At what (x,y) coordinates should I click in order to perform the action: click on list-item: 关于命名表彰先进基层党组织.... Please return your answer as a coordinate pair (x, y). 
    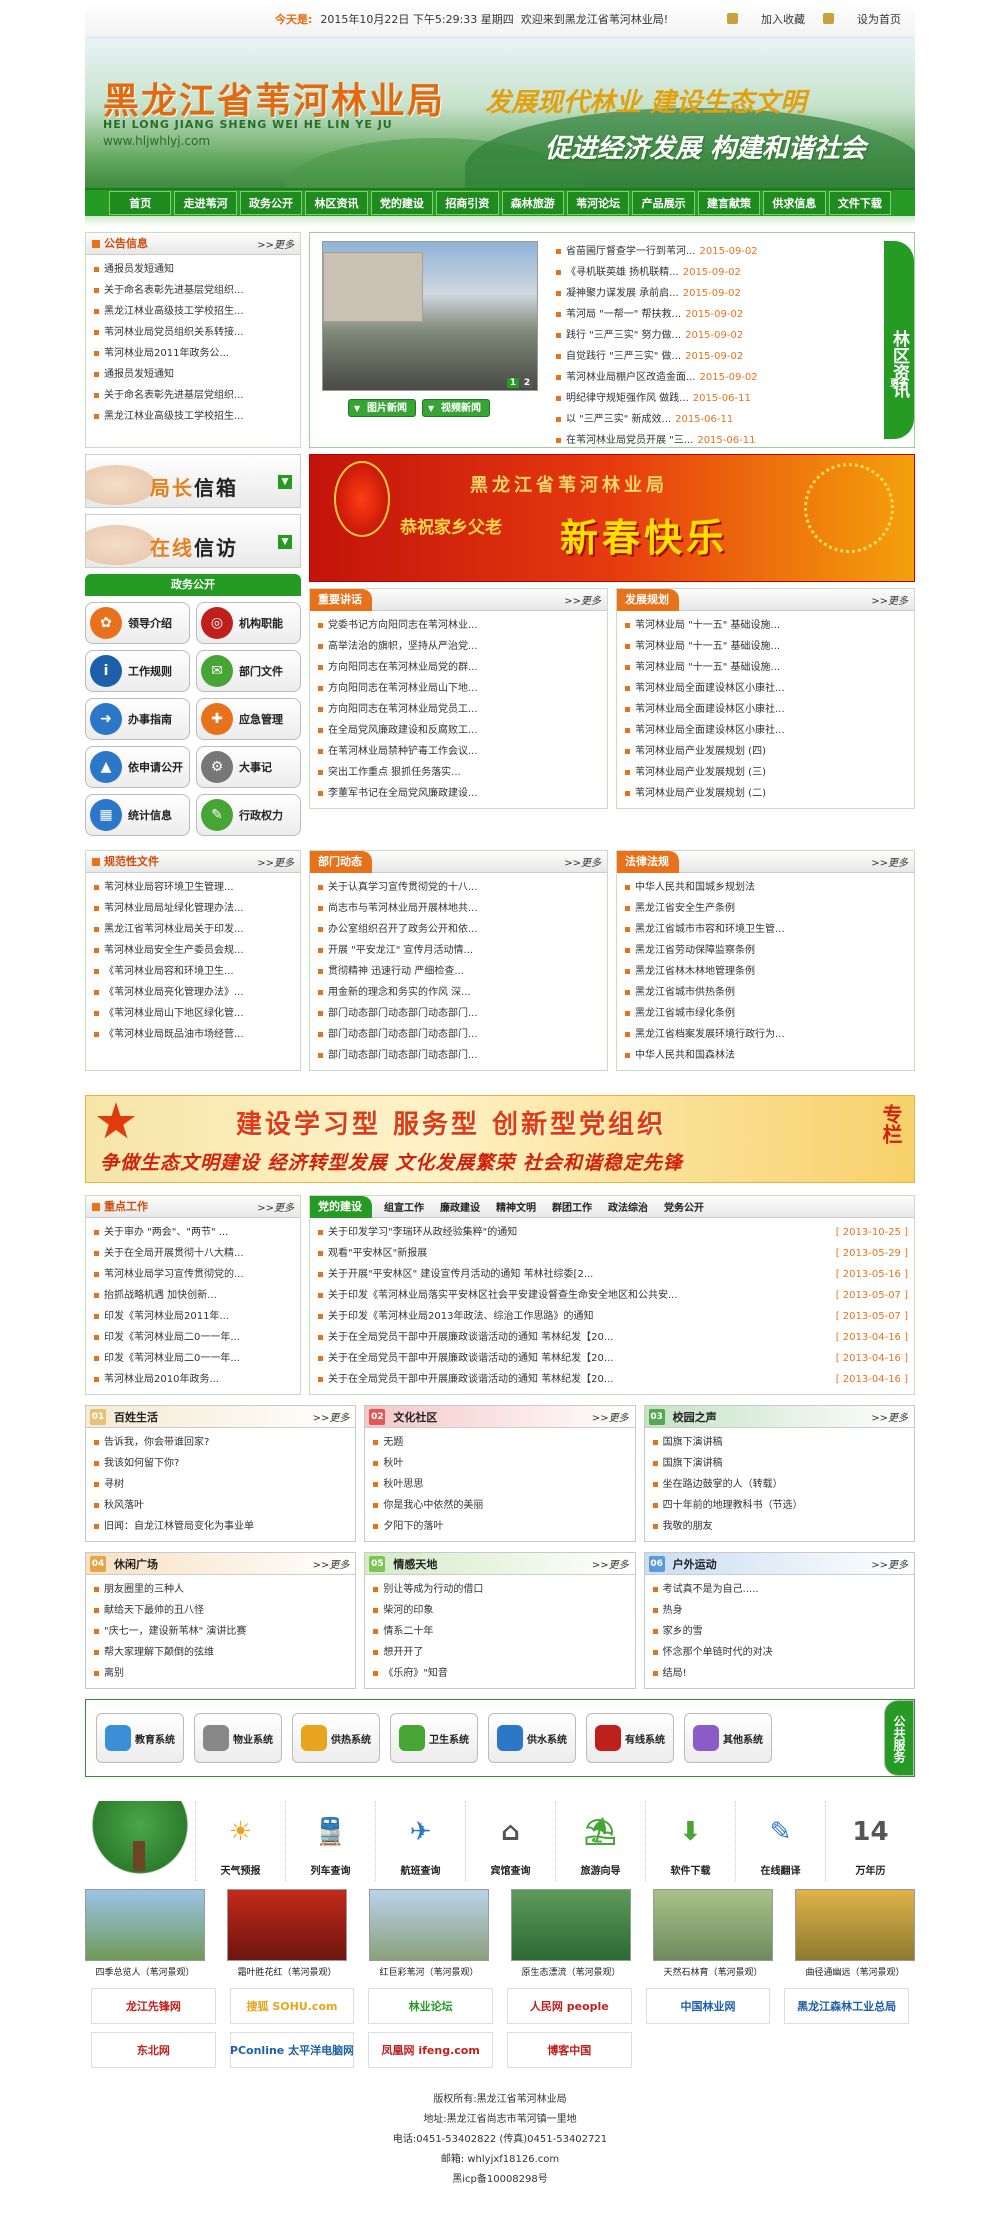
    Looking at the image, I should click on (193, 290).